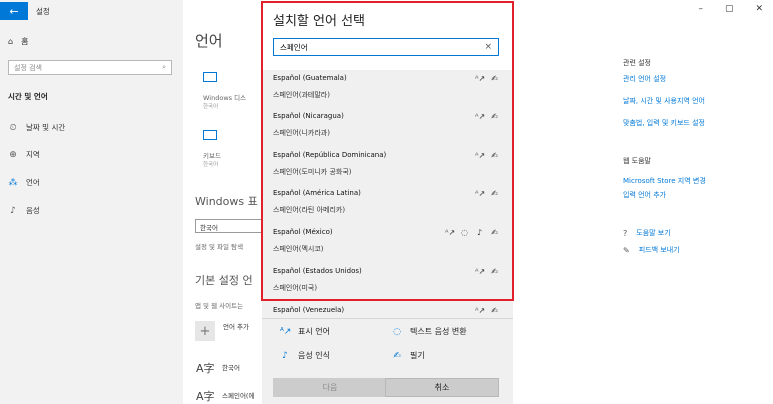 Image resolution: width=773 pixels, height=404 pixels. What do you see at coordinates (387, 310) in the screenshot?
I see `language-option: Español (Venezuela) ᴬ↗ ✍` at bounding box center [387, 310].